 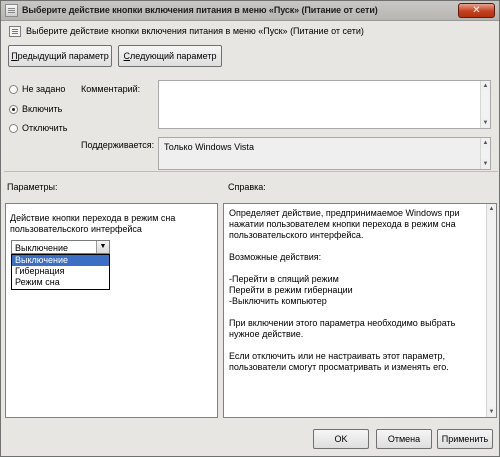 I want to click on power-action-dropdown-list: Выключение Гибернация Режим сна, so click(x=60, y=272).